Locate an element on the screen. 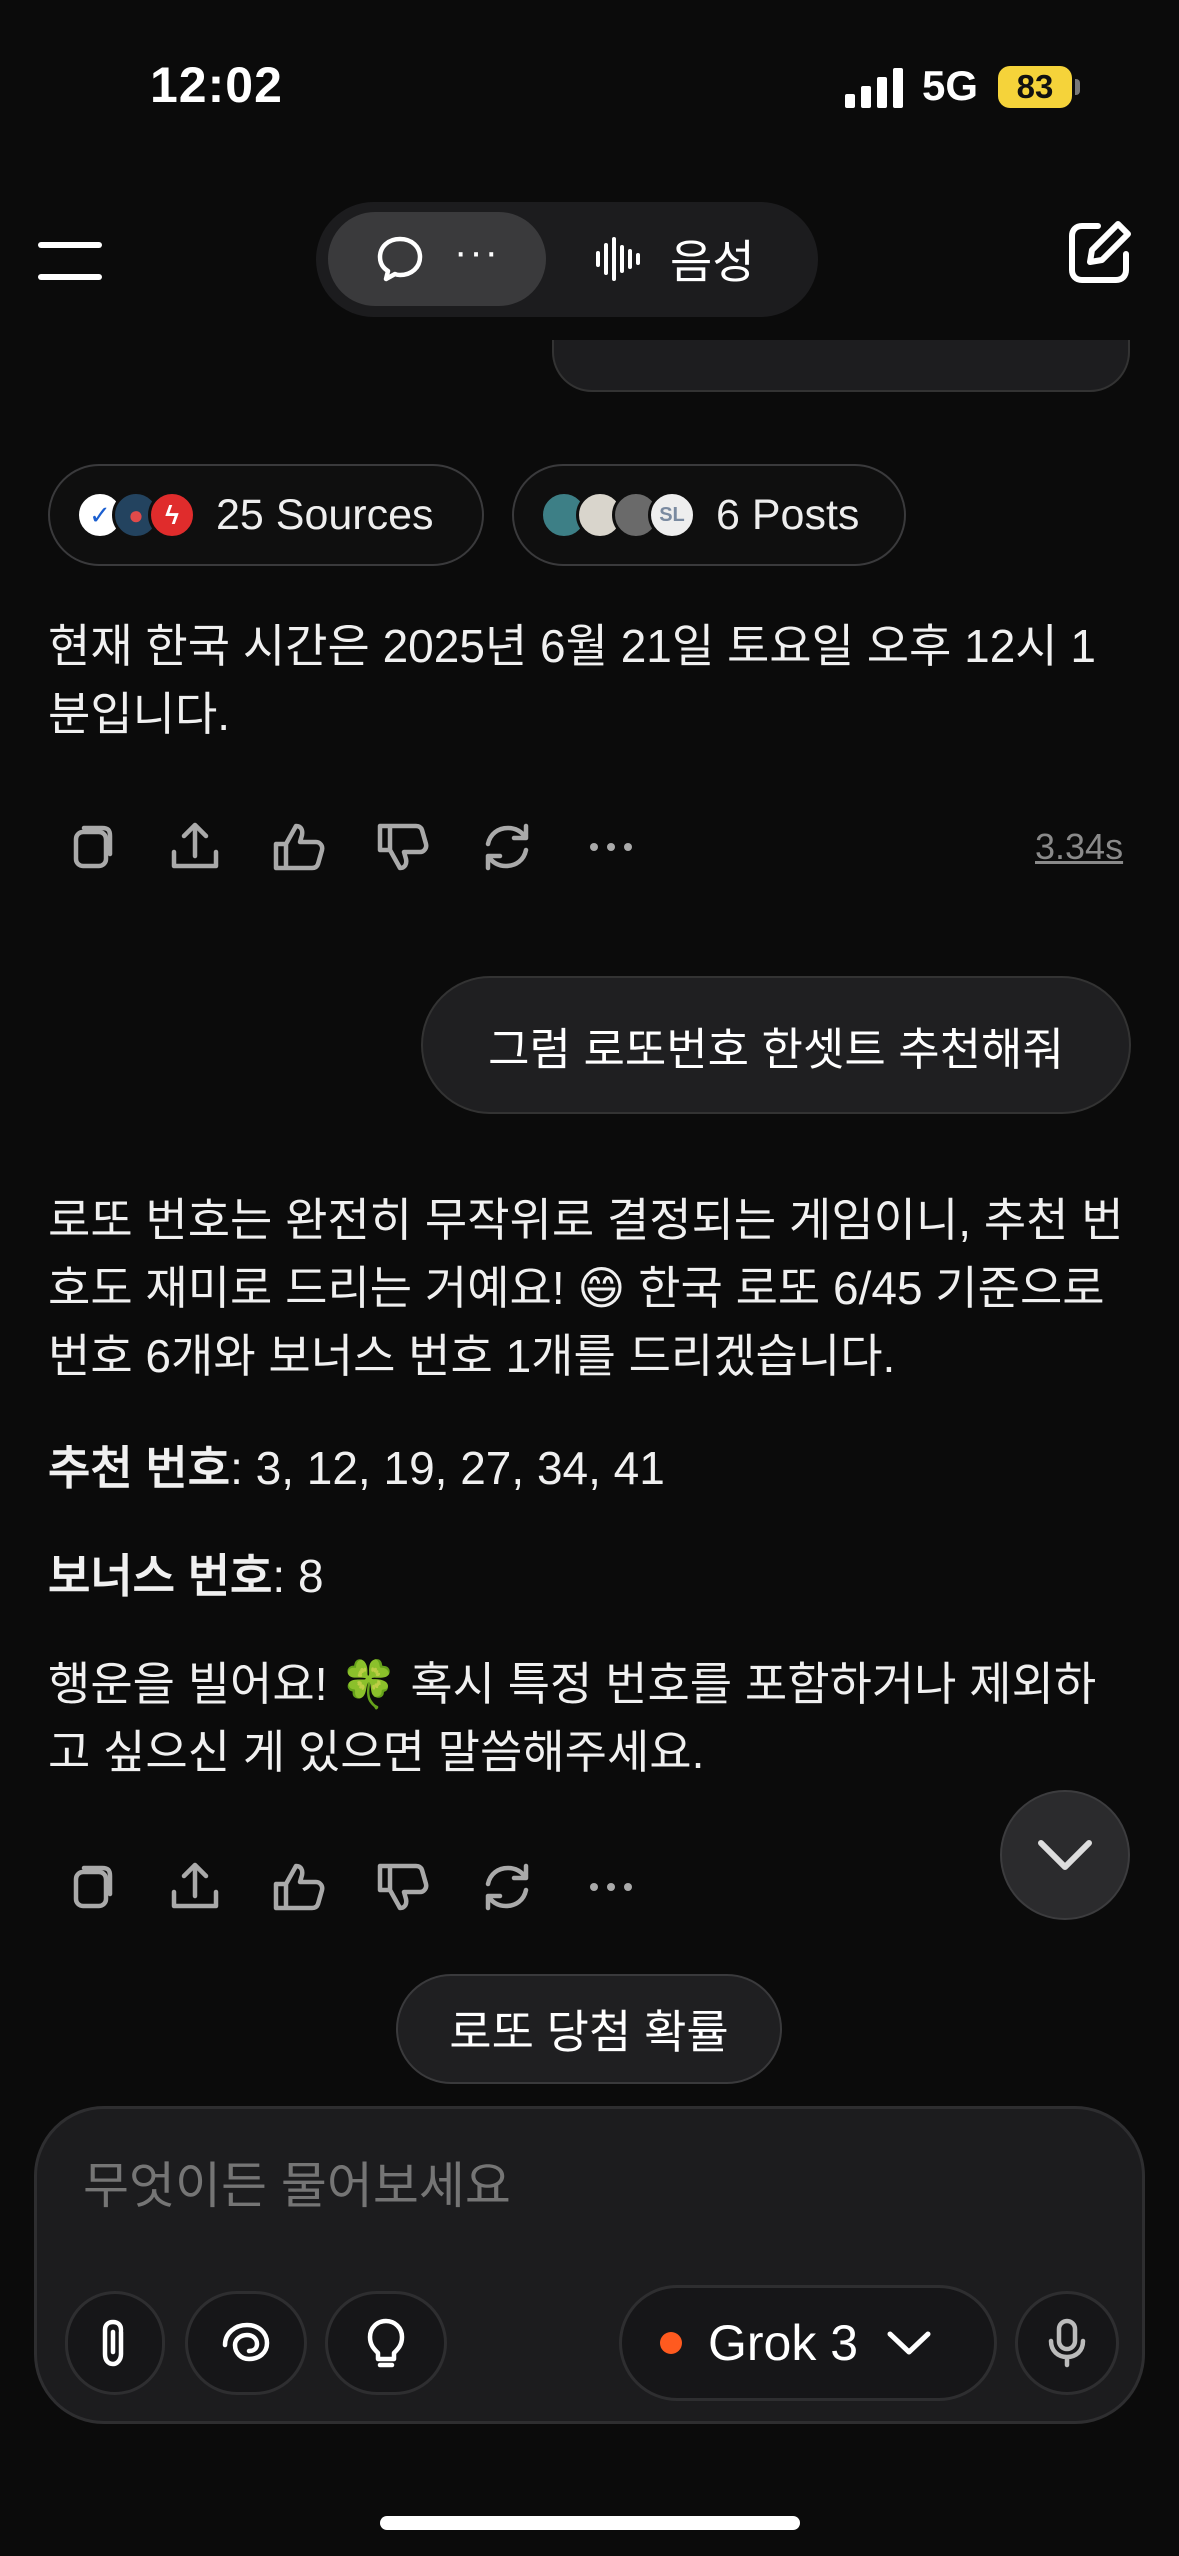 The height and width of the screenshot is (2556, 1179). chat-mode-tab: ··· is located at coordinates (437, 259).